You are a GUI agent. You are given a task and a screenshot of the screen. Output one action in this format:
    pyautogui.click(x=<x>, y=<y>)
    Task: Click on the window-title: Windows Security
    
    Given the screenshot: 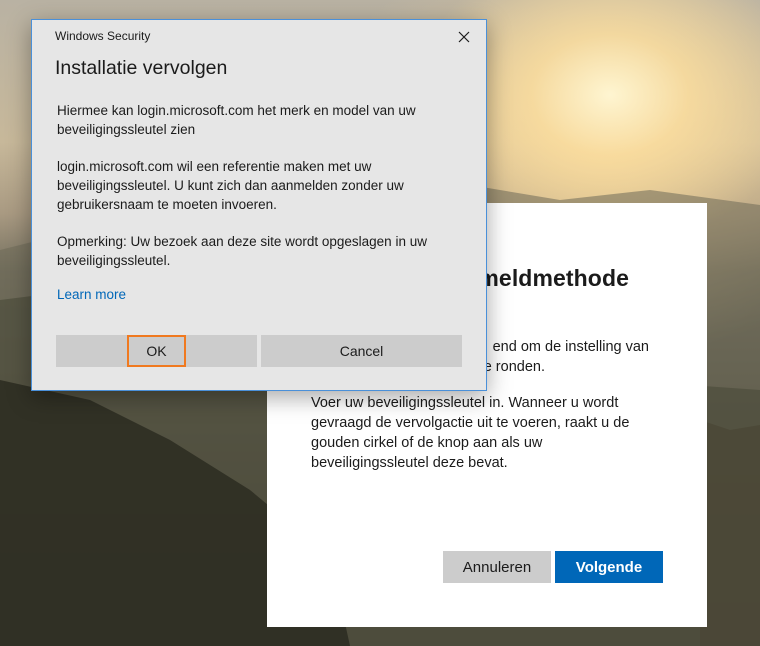 What is the action you would take?
    pyautogui.click(x=103, y=36)
    